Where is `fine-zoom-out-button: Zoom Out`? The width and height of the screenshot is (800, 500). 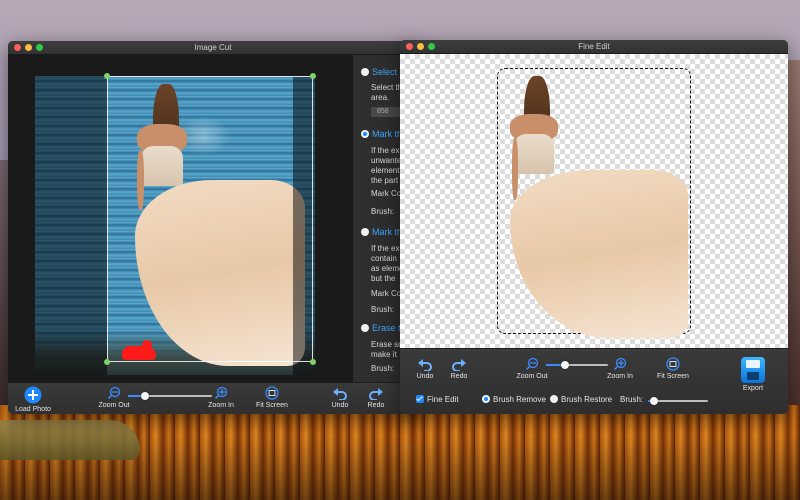 fine-zoom-out-button: Zoom Out is located at coordinates (532, 368).